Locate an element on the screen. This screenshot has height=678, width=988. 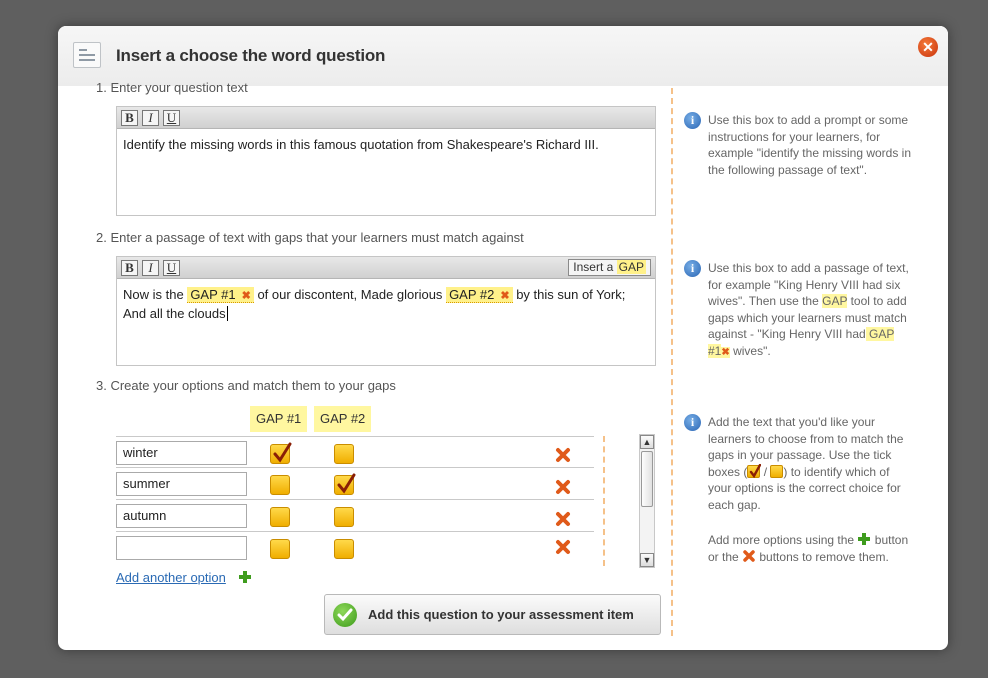
add-option-link: Add another option is located at coordinates (171, 577).